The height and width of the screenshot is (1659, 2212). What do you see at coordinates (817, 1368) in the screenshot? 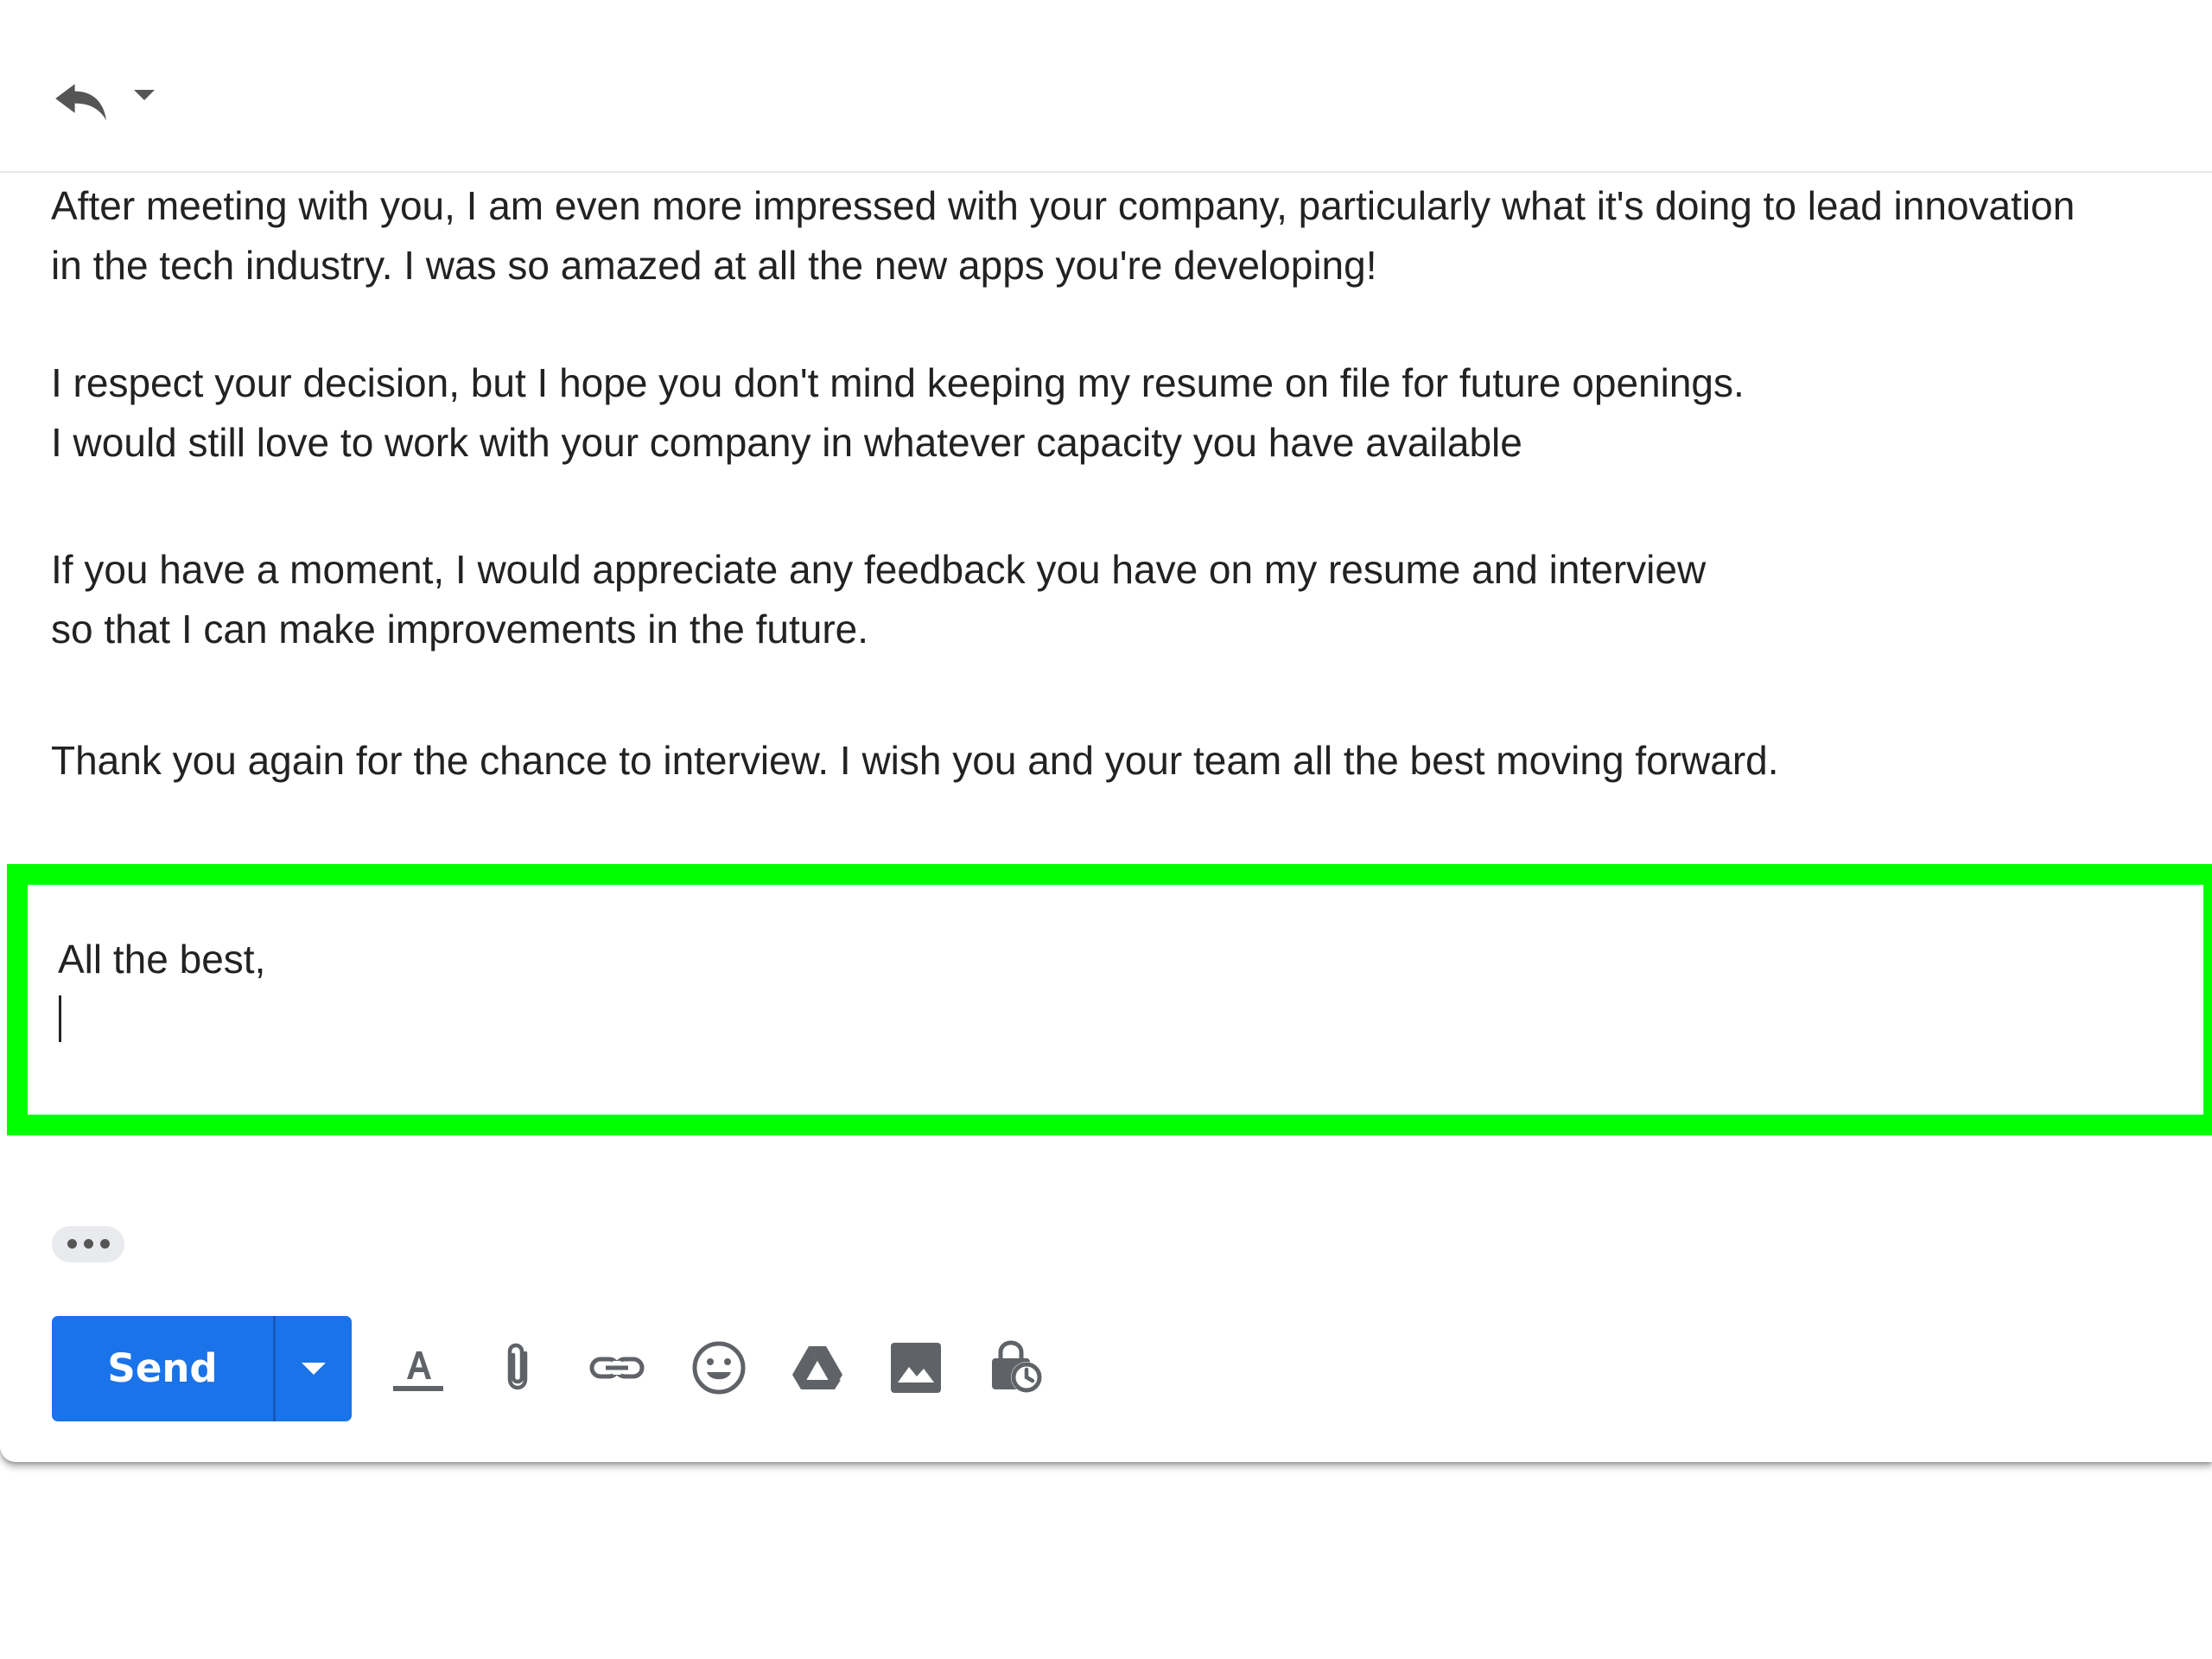
I see `google-drive-icon` at bounding box center [817, 1368].